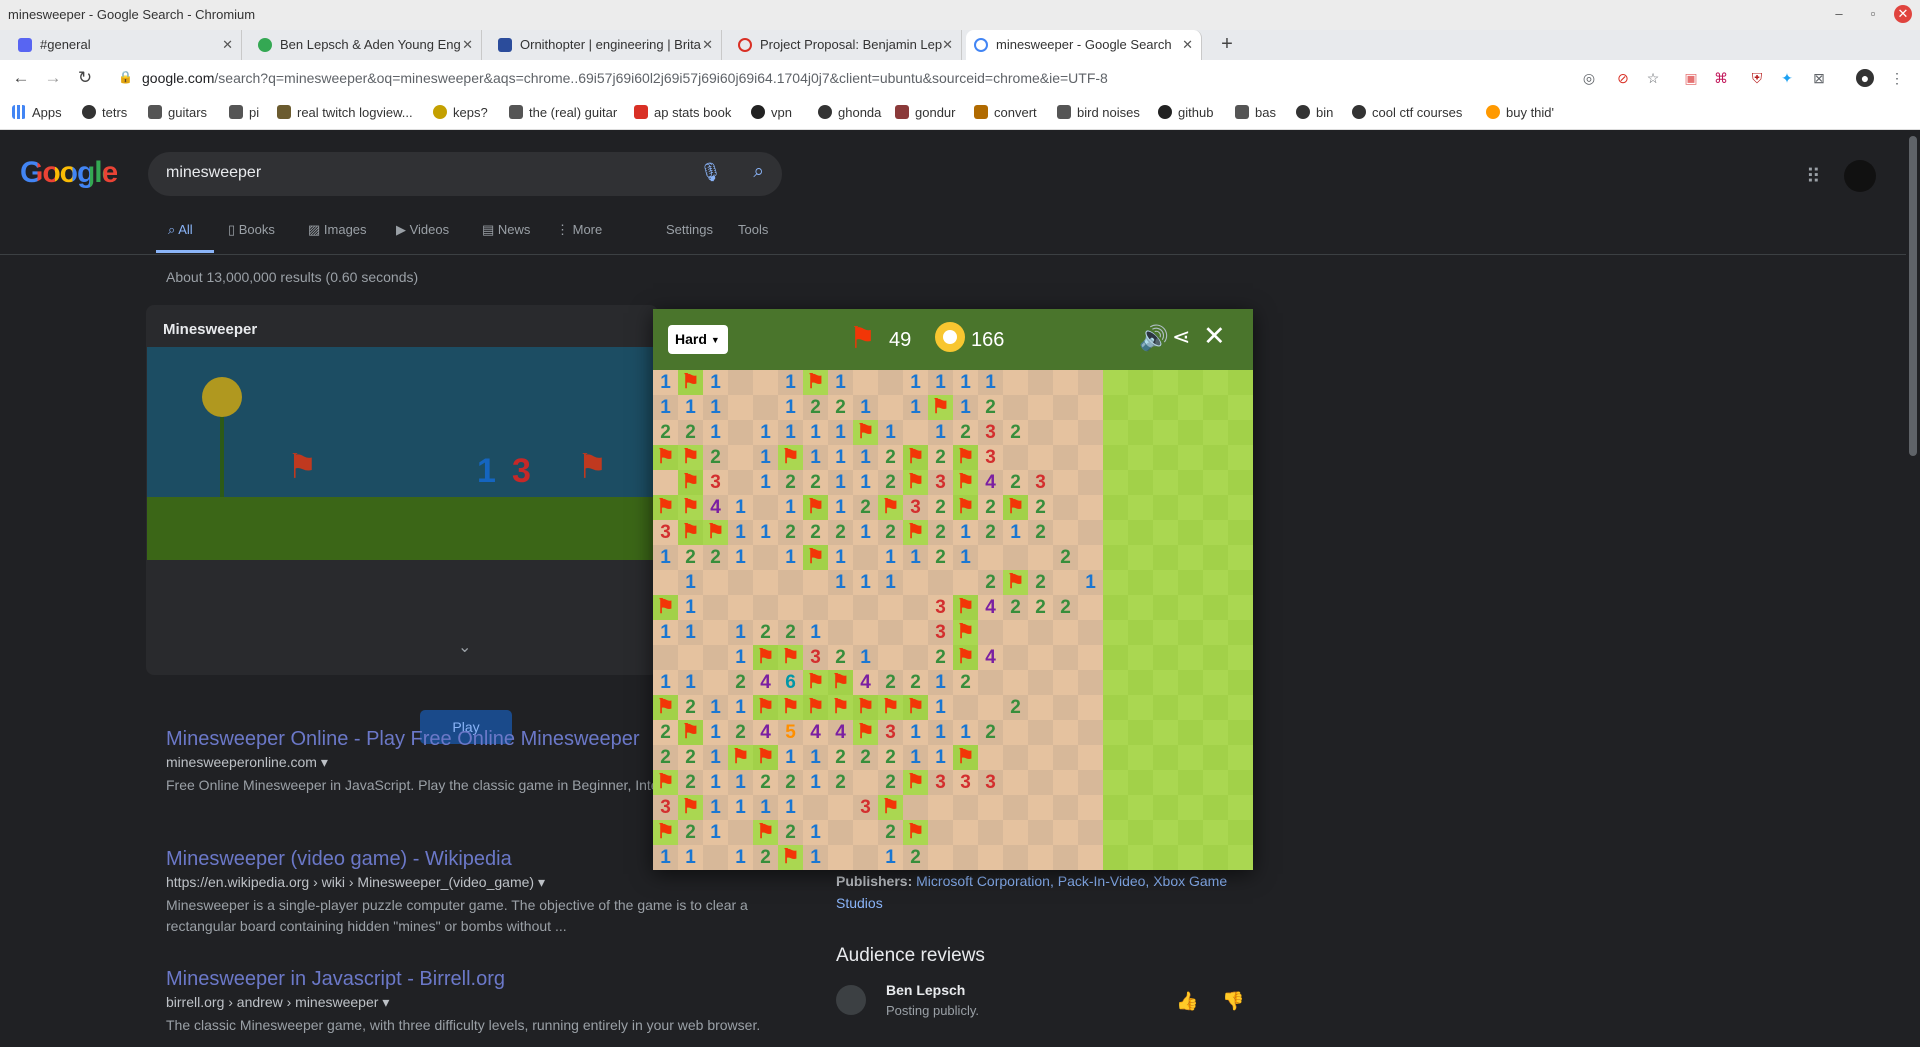  What do you see at coordinates (790, 732) in the screenshot?
I see `number-cell: 5` at bounding box center [790, 732].